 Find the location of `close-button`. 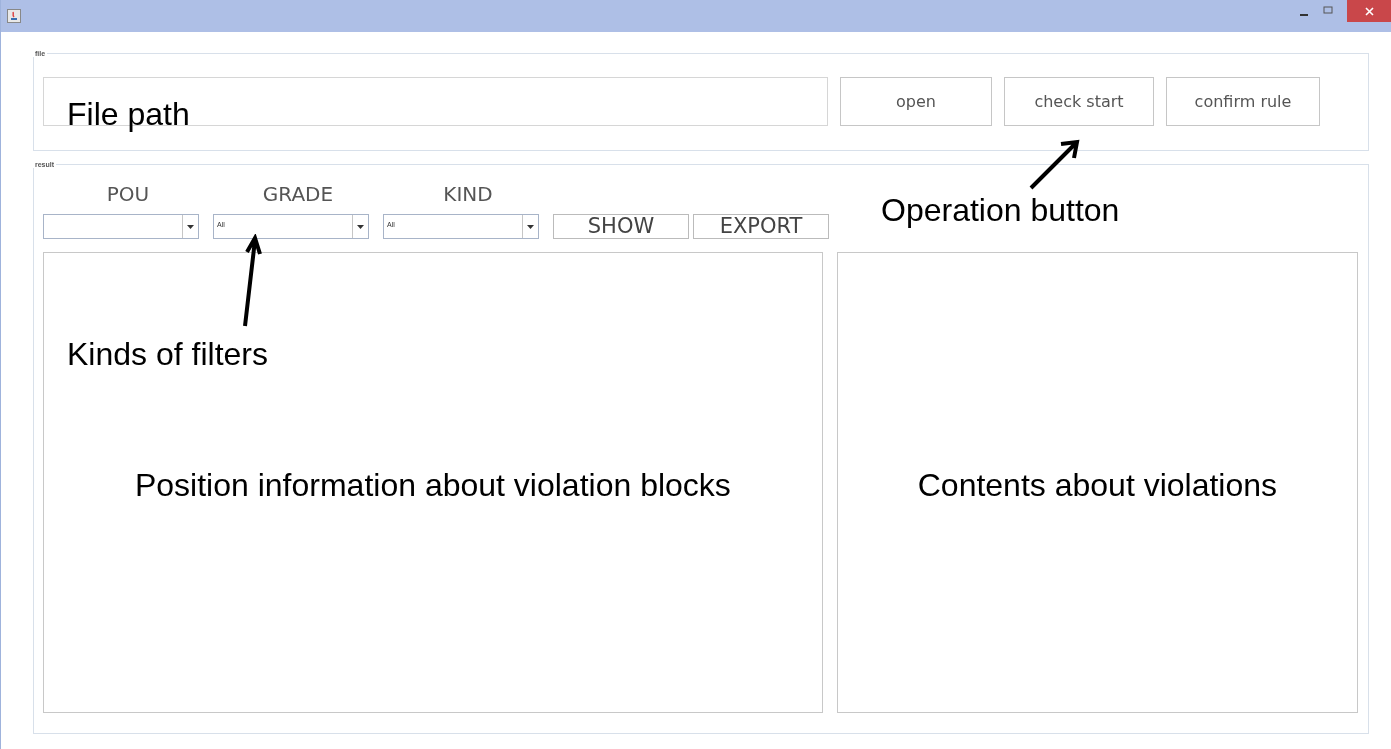

close-button is located at coordinates (1369, 11).